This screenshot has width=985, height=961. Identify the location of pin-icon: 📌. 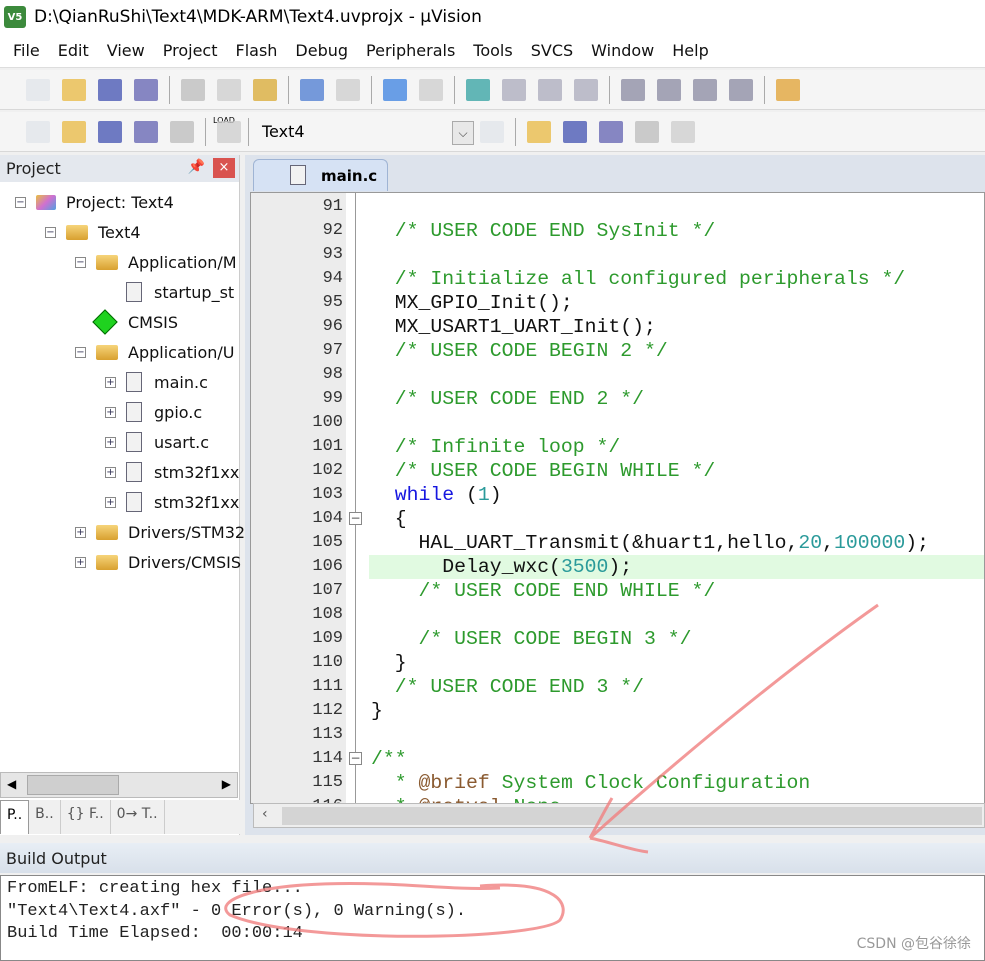
(196, 167).